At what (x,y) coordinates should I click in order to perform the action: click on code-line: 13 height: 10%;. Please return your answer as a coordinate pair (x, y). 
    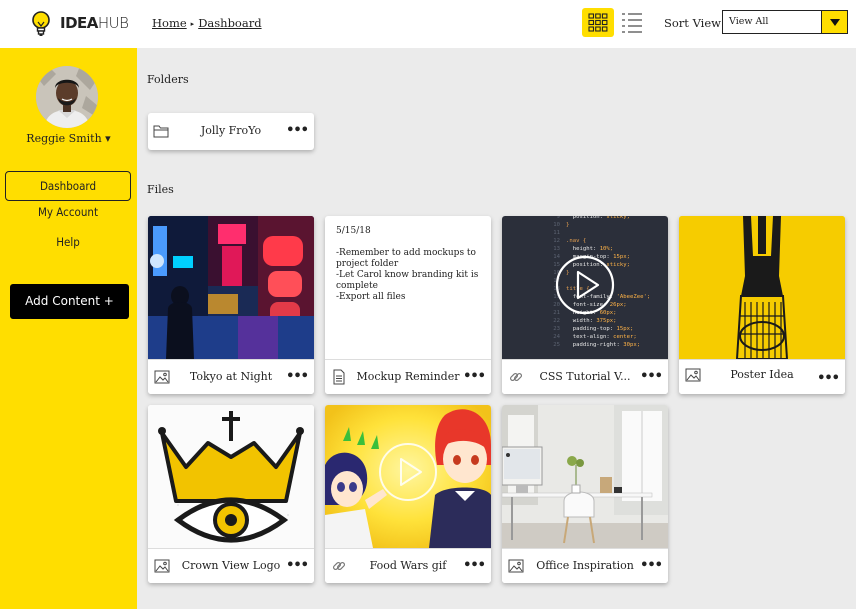
    Looking at the image, I should click on (585, 249).